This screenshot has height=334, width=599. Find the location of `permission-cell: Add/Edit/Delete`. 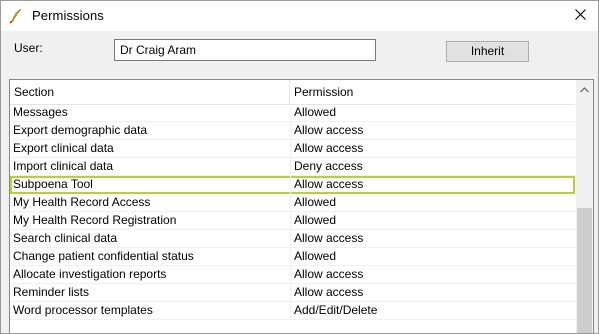

permission-cell: Add/Edit/Delete is located at coordinates (433, 311).